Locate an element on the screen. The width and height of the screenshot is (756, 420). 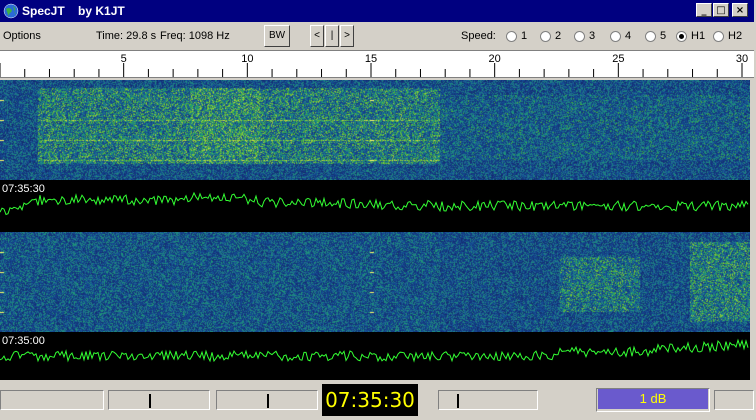
contrast-slider-thumb is located at coordinates (268, 401).